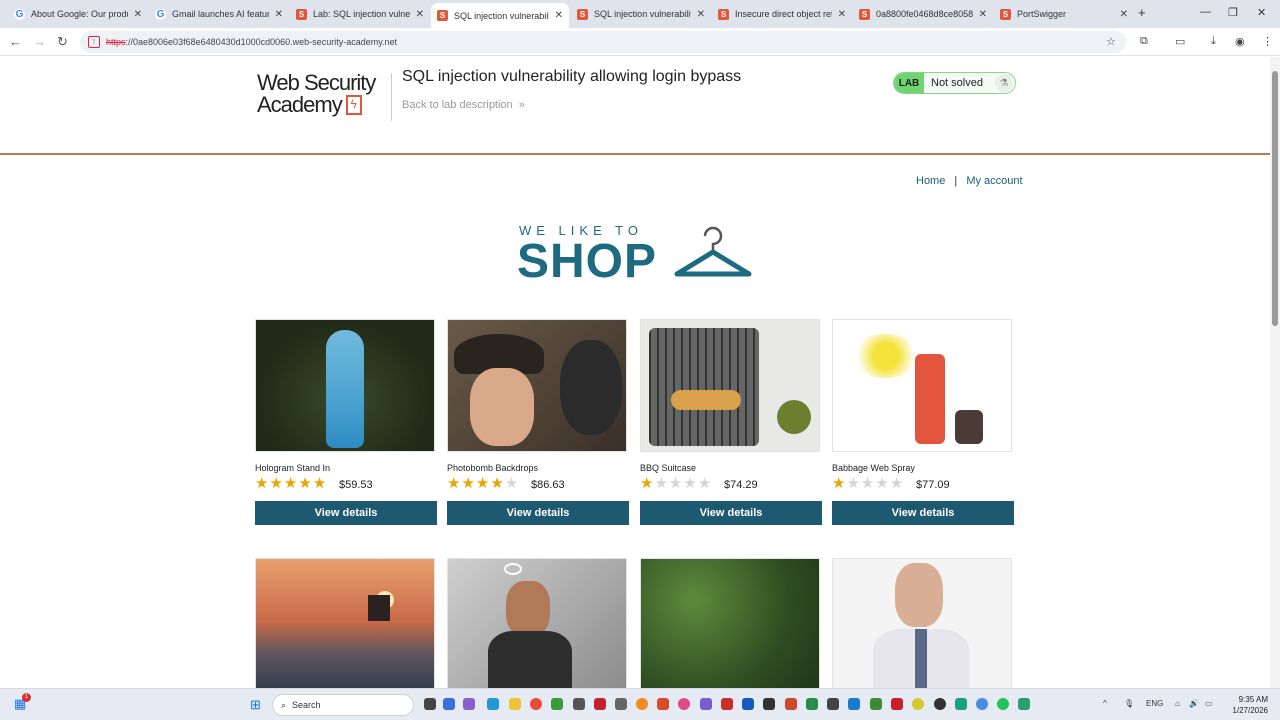  Describe the element at coordinates (1209, 703) in the screenshot. I see `battery-icon: ▭` at that location.